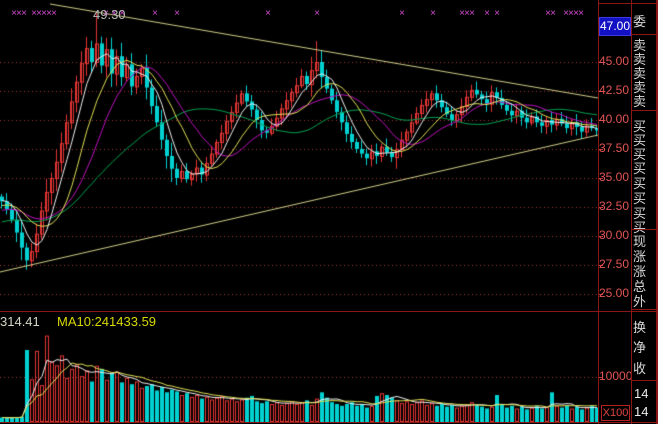 Image resolution: width=658 pixels, height=424 pixels. What do you see at coordinates (640, 286) in the screenshot?
I see `sidebar-quote-label: 总` at bounding box center [640, 286].